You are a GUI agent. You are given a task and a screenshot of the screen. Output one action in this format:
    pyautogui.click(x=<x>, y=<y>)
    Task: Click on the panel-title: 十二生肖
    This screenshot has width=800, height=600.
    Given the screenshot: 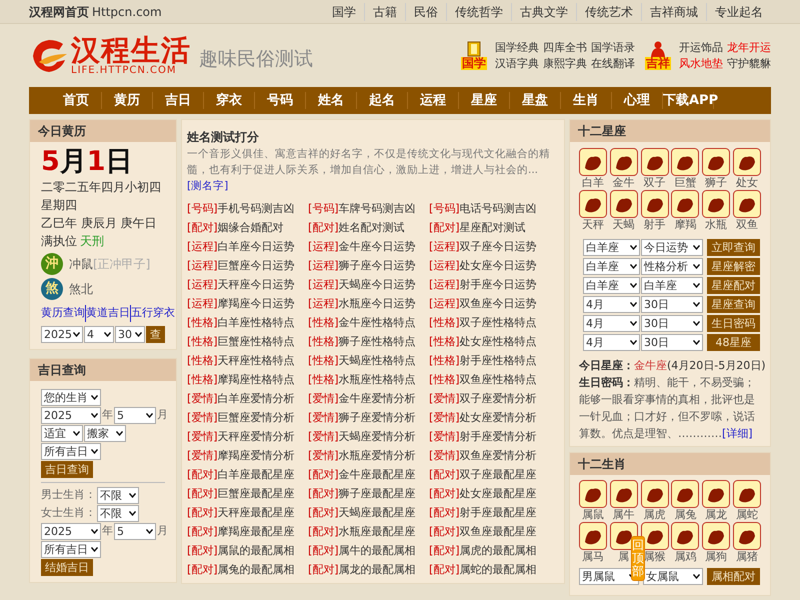 What is the action you would take?
    pyautogui.click(x=670, y=464)
    